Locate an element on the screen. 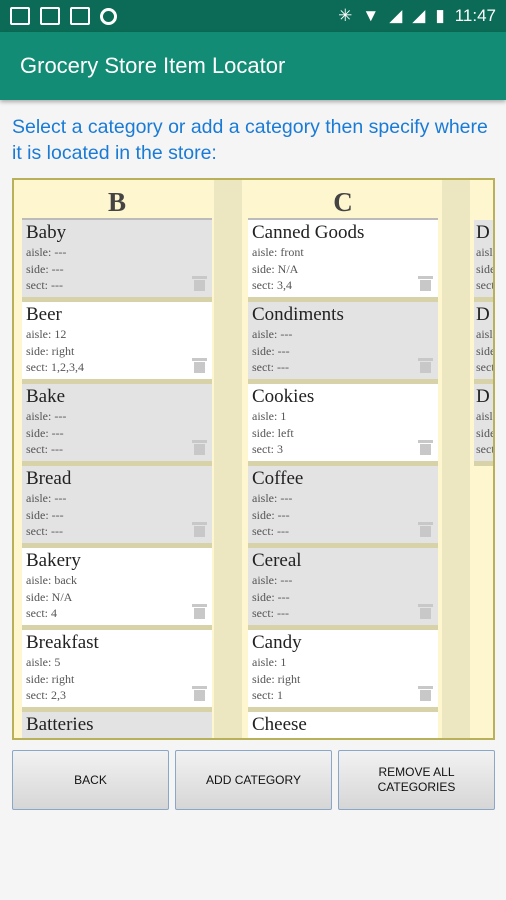 Image resolution: width=506 pixels, height=900 pixels. category-name: Breakfast is located at coordinates (62, 642).